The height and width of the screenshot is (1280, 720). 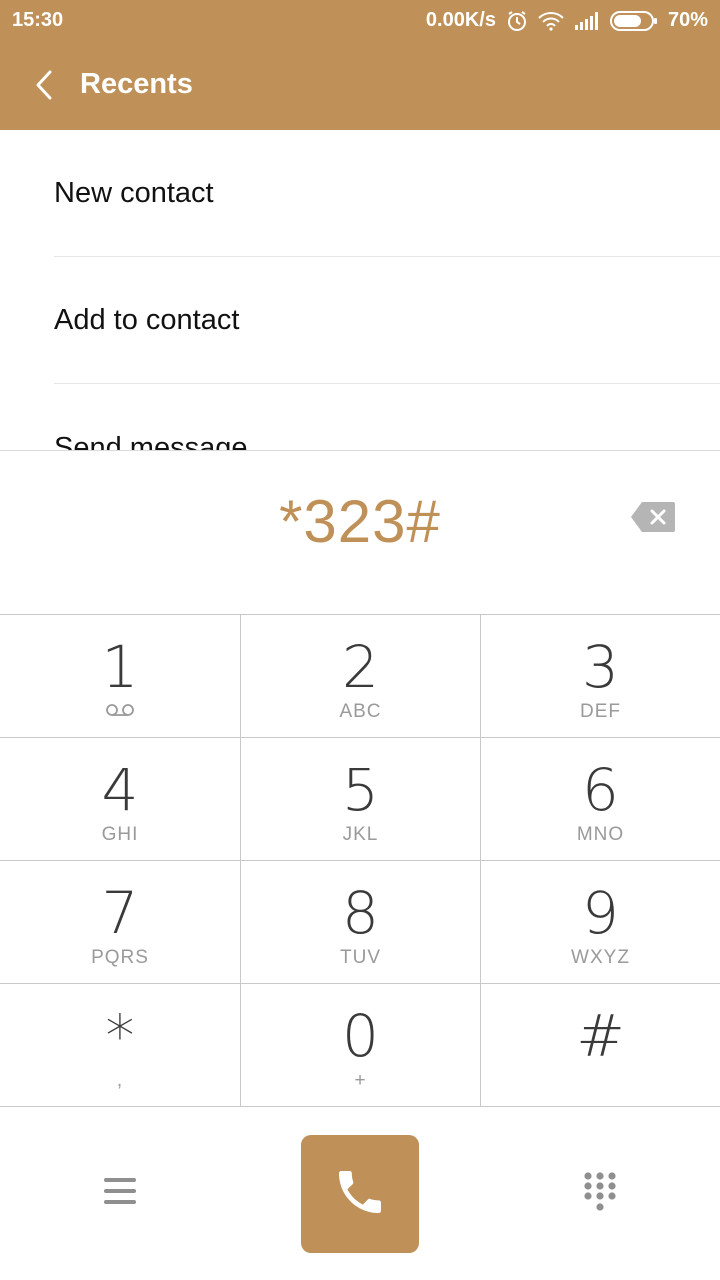 I want to click on dialpad-icon, so click(x=600, y=1192).